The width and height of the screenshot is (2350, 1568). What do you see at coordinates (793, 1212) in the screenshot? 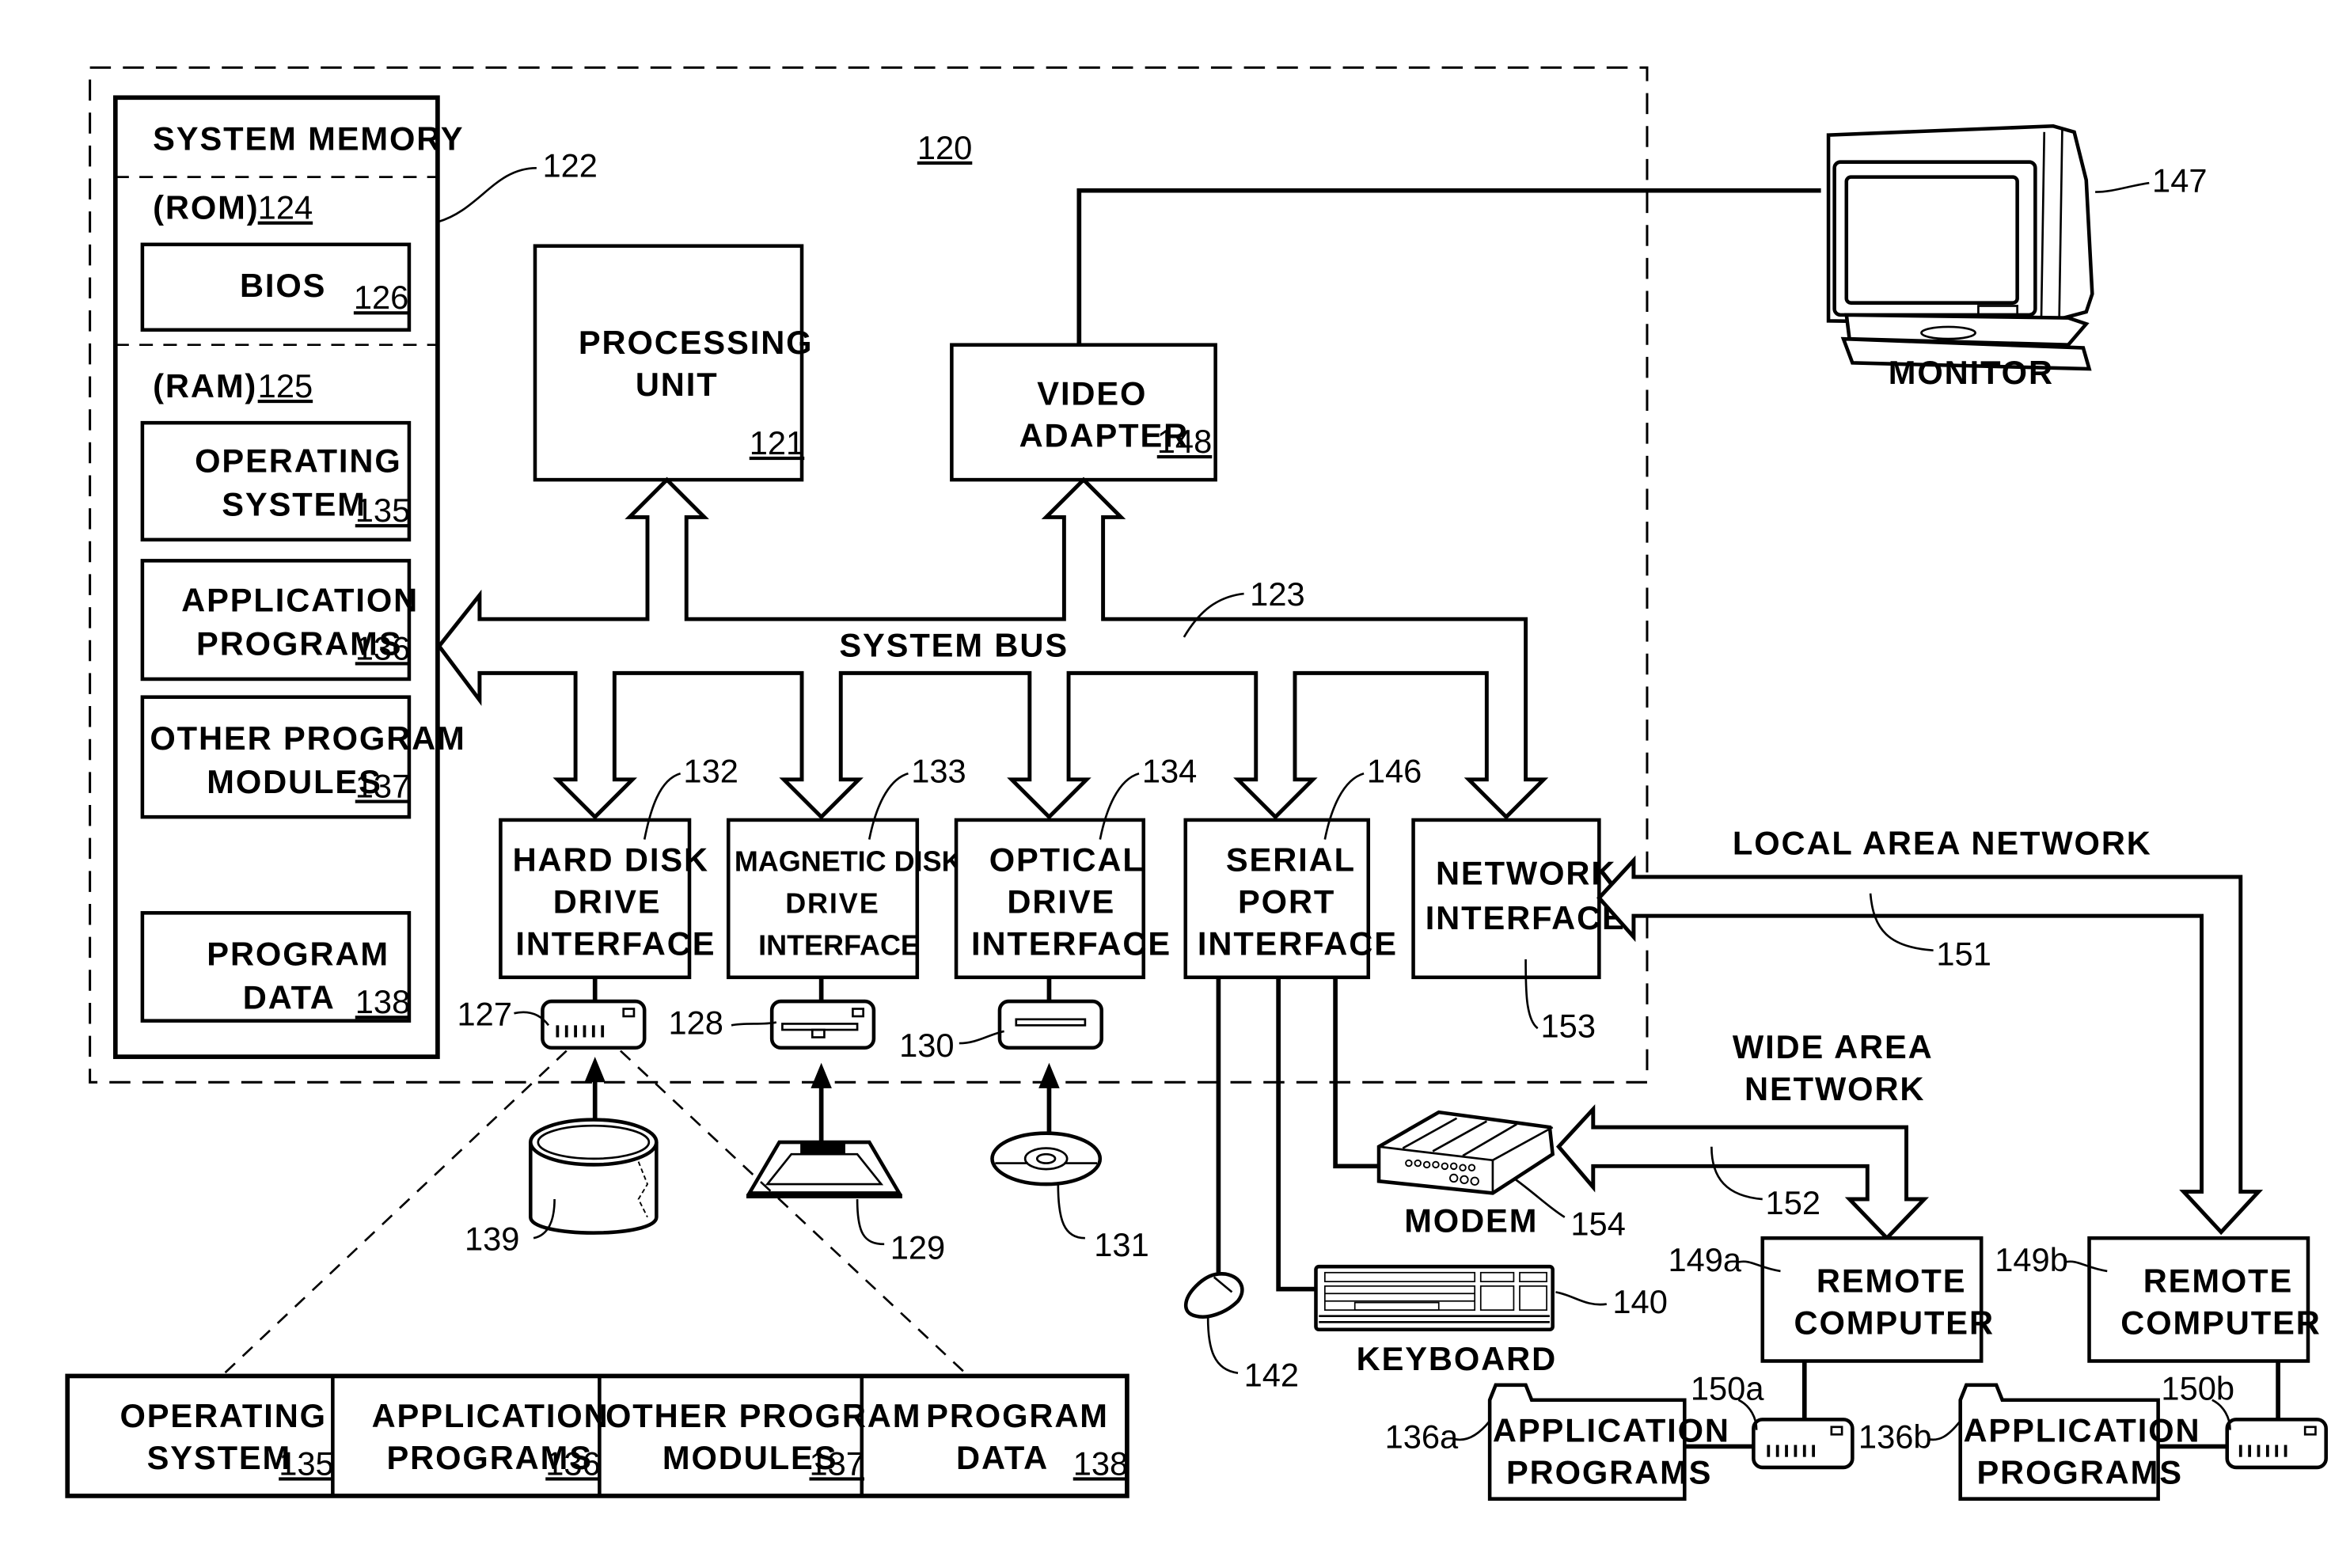
I see `hdd-expansion-line-right` at bounding box center [793, 1212].